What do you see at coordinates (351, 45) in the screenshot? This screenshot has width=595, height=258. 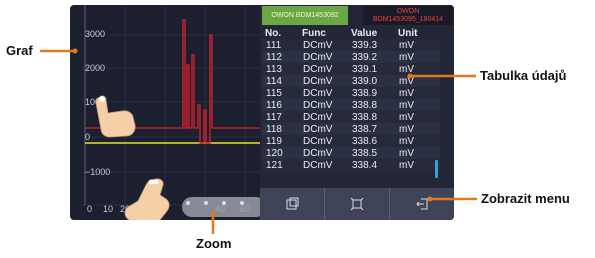 I see `table-row: 111 DCmV 339.3 mV` at bounding box center [351, 45].